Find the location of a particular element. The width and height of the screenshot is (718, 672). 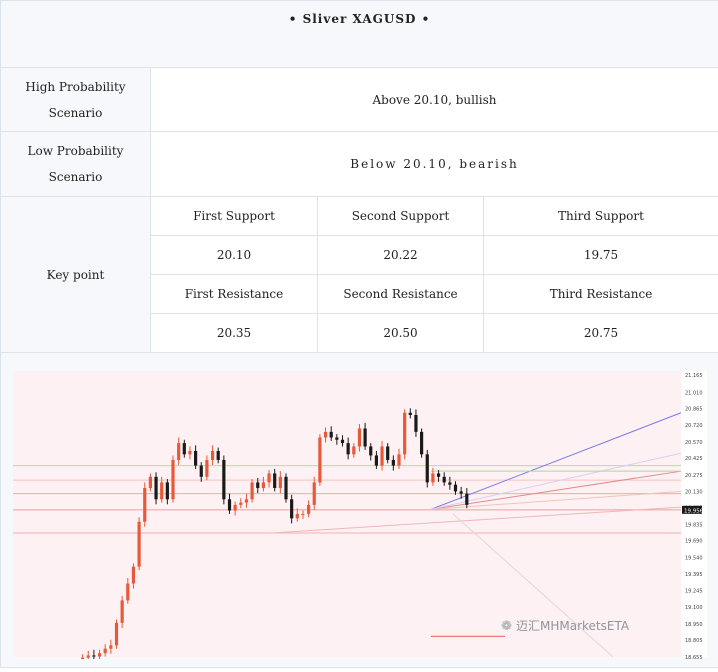

y-tick-label: 20.865 is located at coordinates (694, 410).